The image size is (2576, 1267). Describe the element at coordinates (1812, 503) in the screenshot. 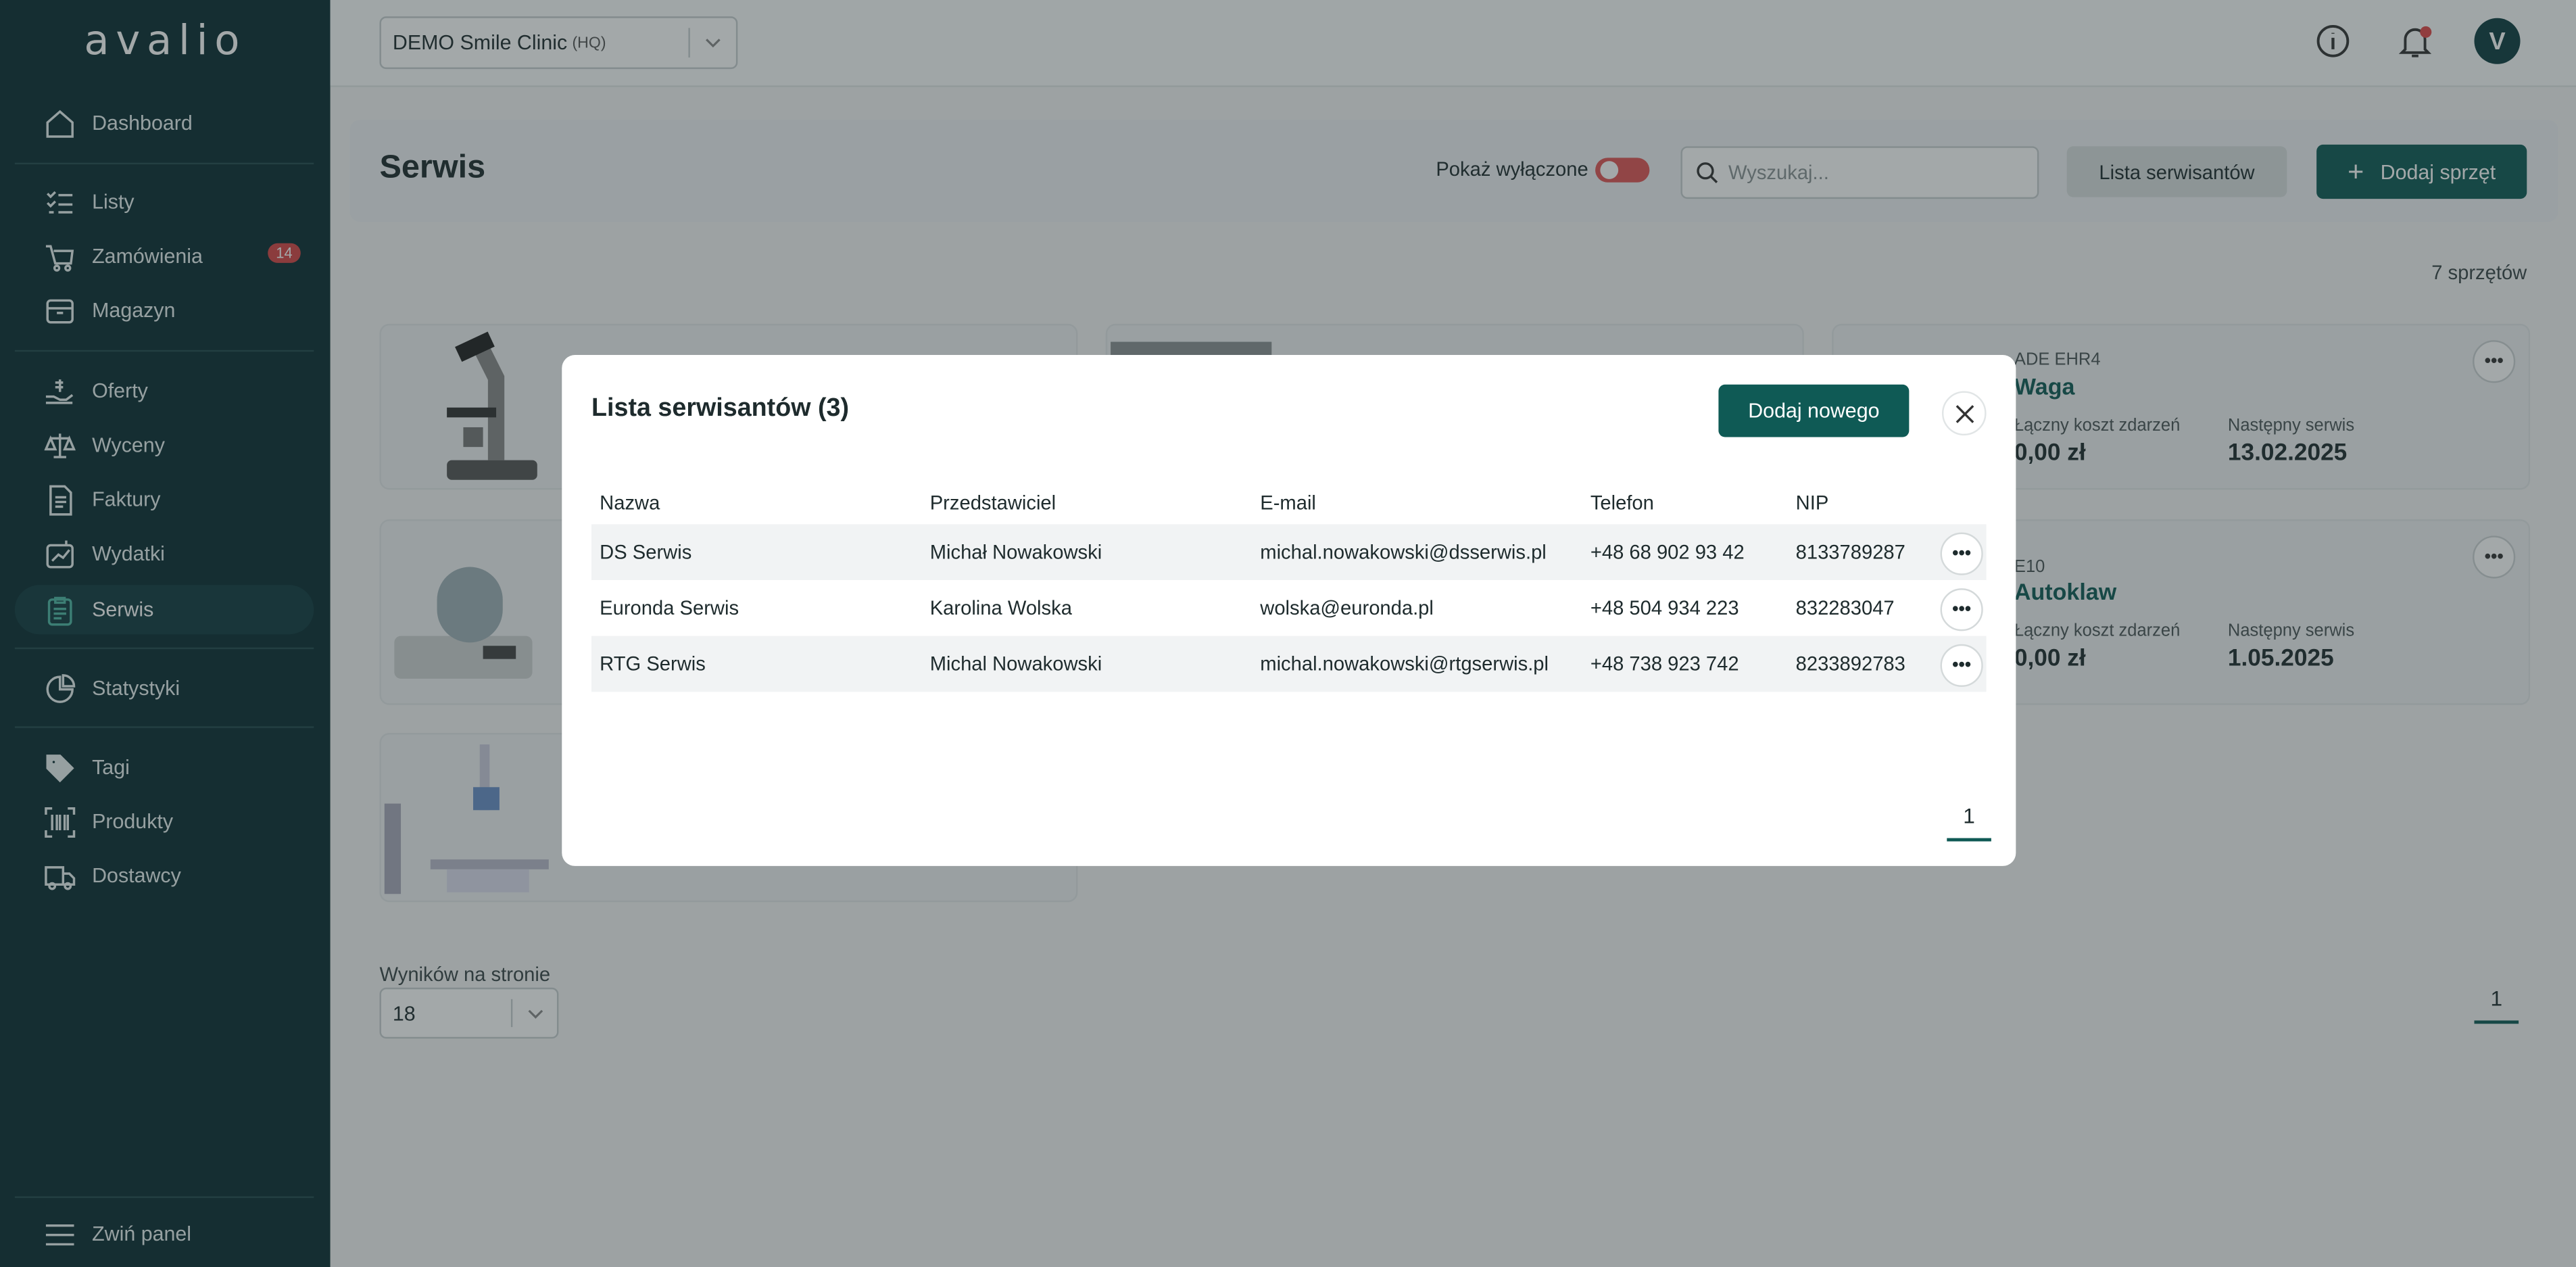

I see `column-header-nip: NIP` at that location.